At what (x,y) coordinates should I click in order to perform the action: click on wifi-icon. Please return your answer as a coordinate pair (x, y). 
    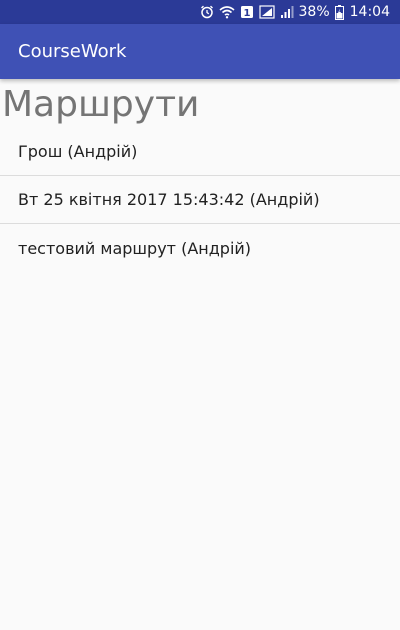
    Looking at the image, I should click on (226, 12).